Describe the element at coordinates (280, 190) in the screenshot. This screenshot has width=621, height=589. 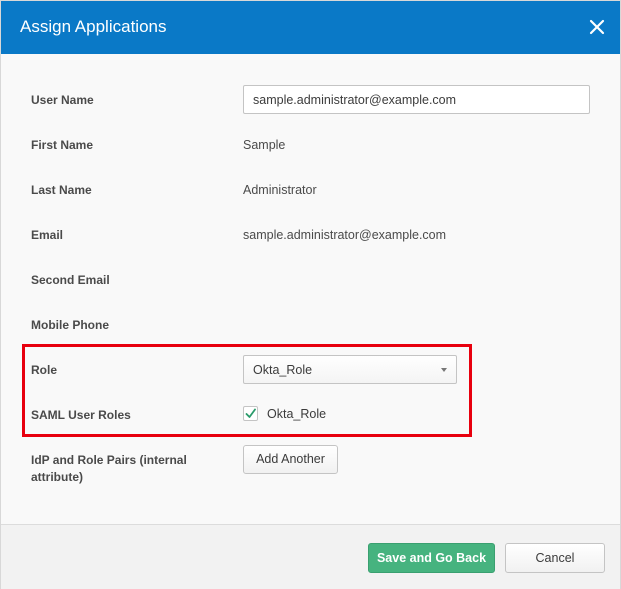
I see `last-name-value: Administrator` at that location.